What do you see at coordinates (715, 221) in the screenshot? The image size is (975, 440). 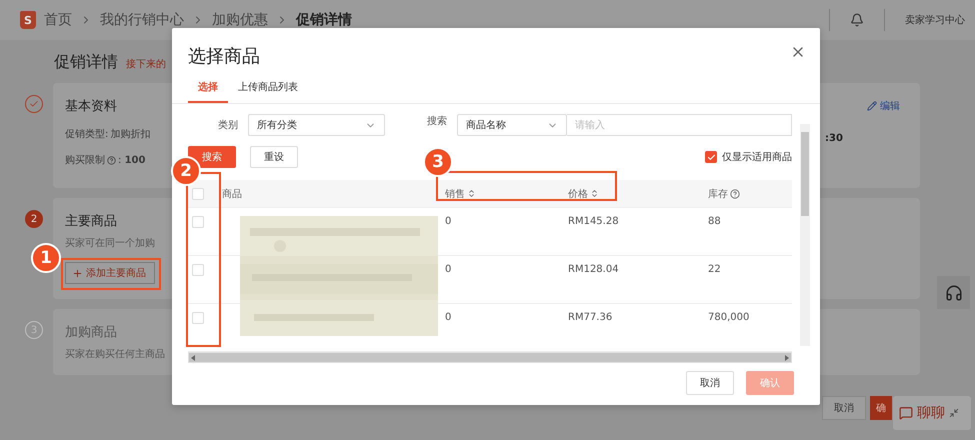 I see `table-cell-text: 88` at bounding box center [715, 221].